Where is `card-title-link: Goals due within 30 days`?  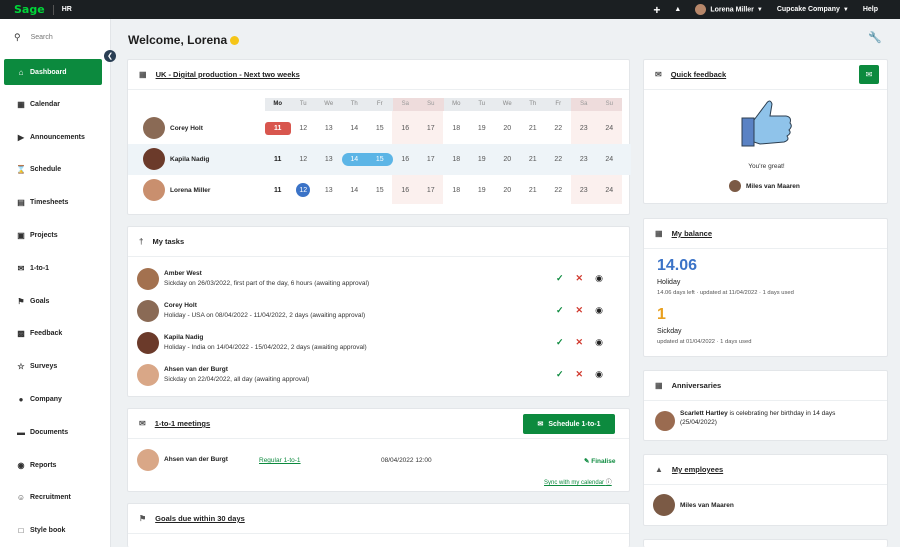
card-title-link: Goals due within 30 days is located at coordinates (200, 518).